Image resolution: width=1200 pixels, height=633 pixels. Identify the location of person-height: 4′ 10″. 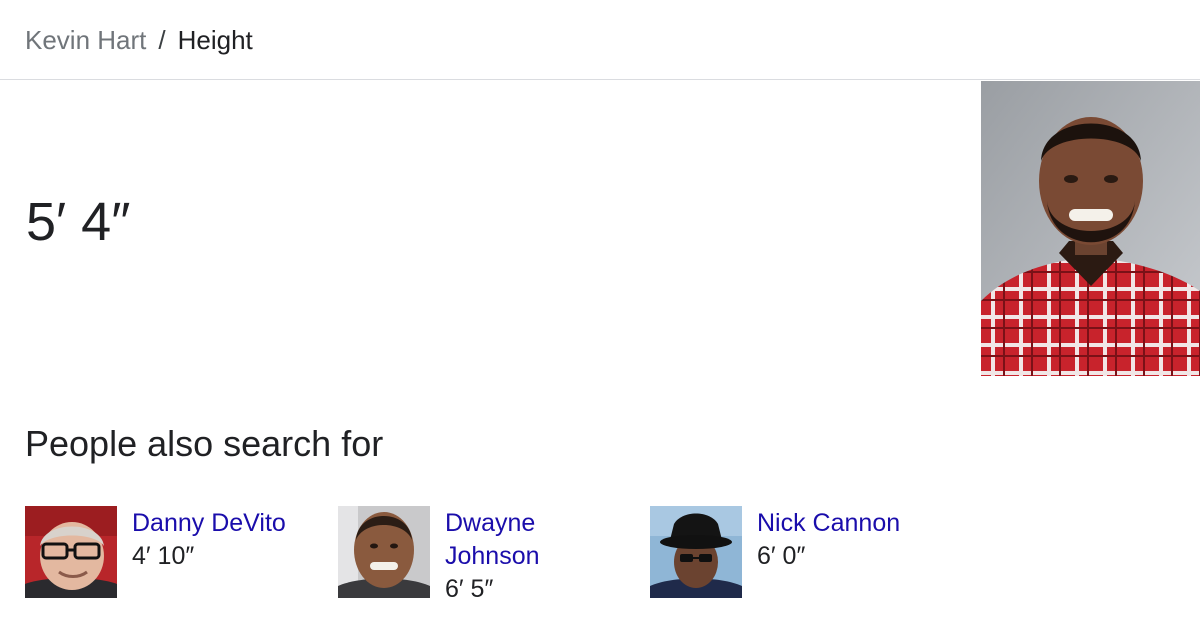
(163, 556).